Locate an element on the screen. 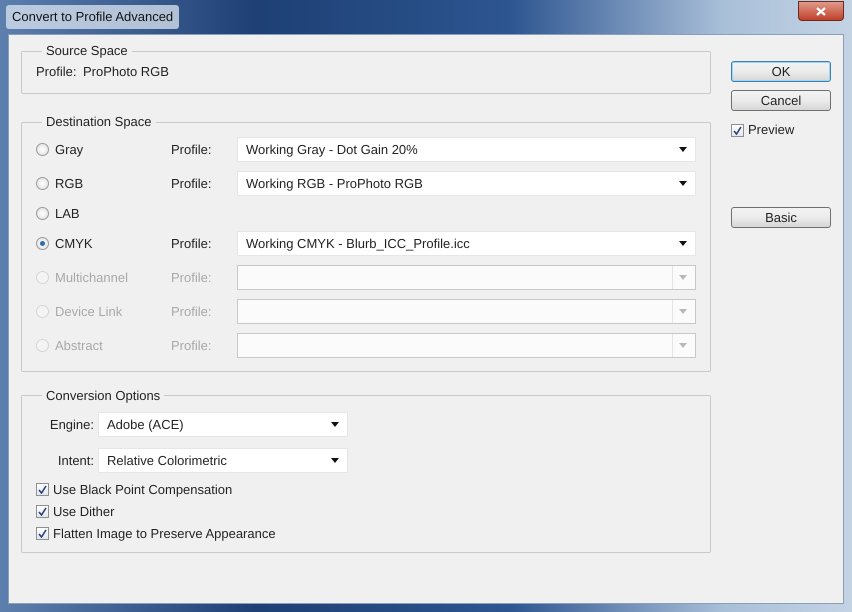 This screenshot has width=852, height=612. field-value: ProPhoto RGB is located at coordinates (125, 71).